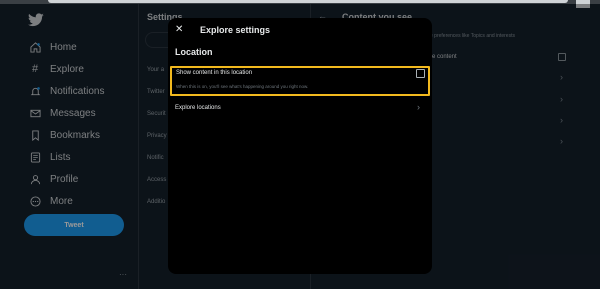 The width and height of the screenshot is (600, 289). What do you see at coordinates (420, 73) in the screenshot?
I see `show-content-location-checkbox` at bounding box center [420, 73].